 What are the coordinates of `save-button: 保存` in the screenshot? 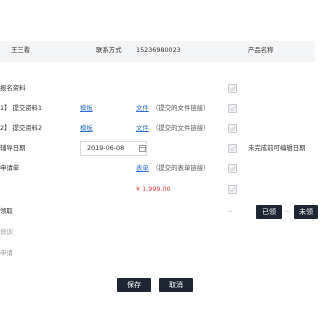 It's located at (134, 285).